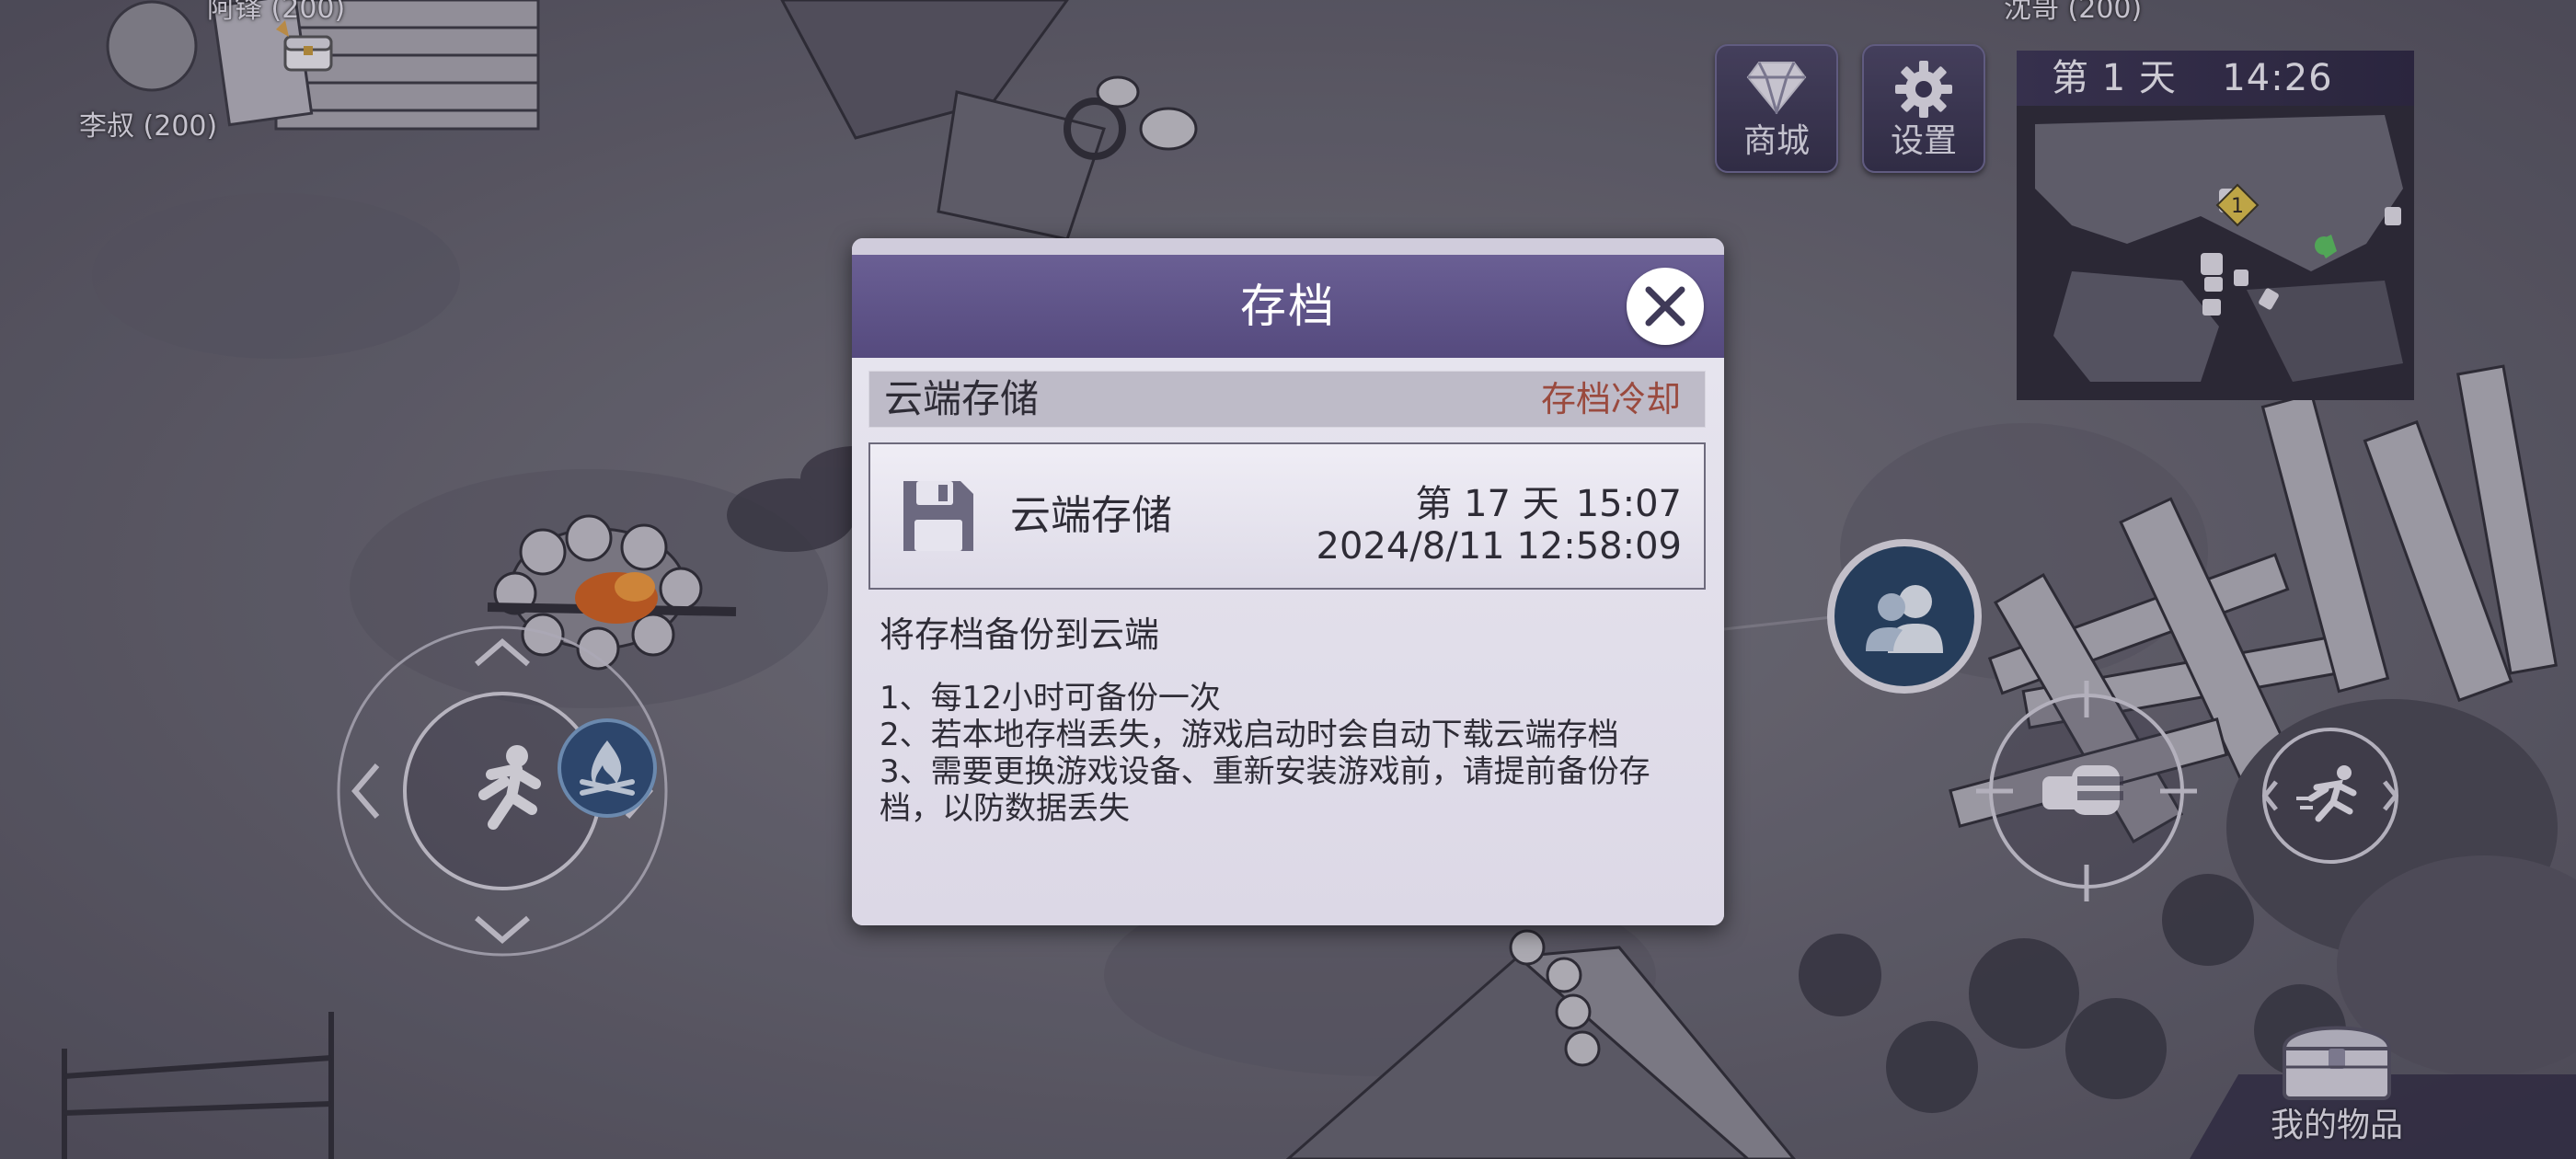 The width and height of the screenshot is (2576, 1159). Describe the element at coordinates (1249, 735) in the screenshot. I see `rule-item: 2、若本地存档丢失，游戏启动时会自动下载云端存档` at that location.